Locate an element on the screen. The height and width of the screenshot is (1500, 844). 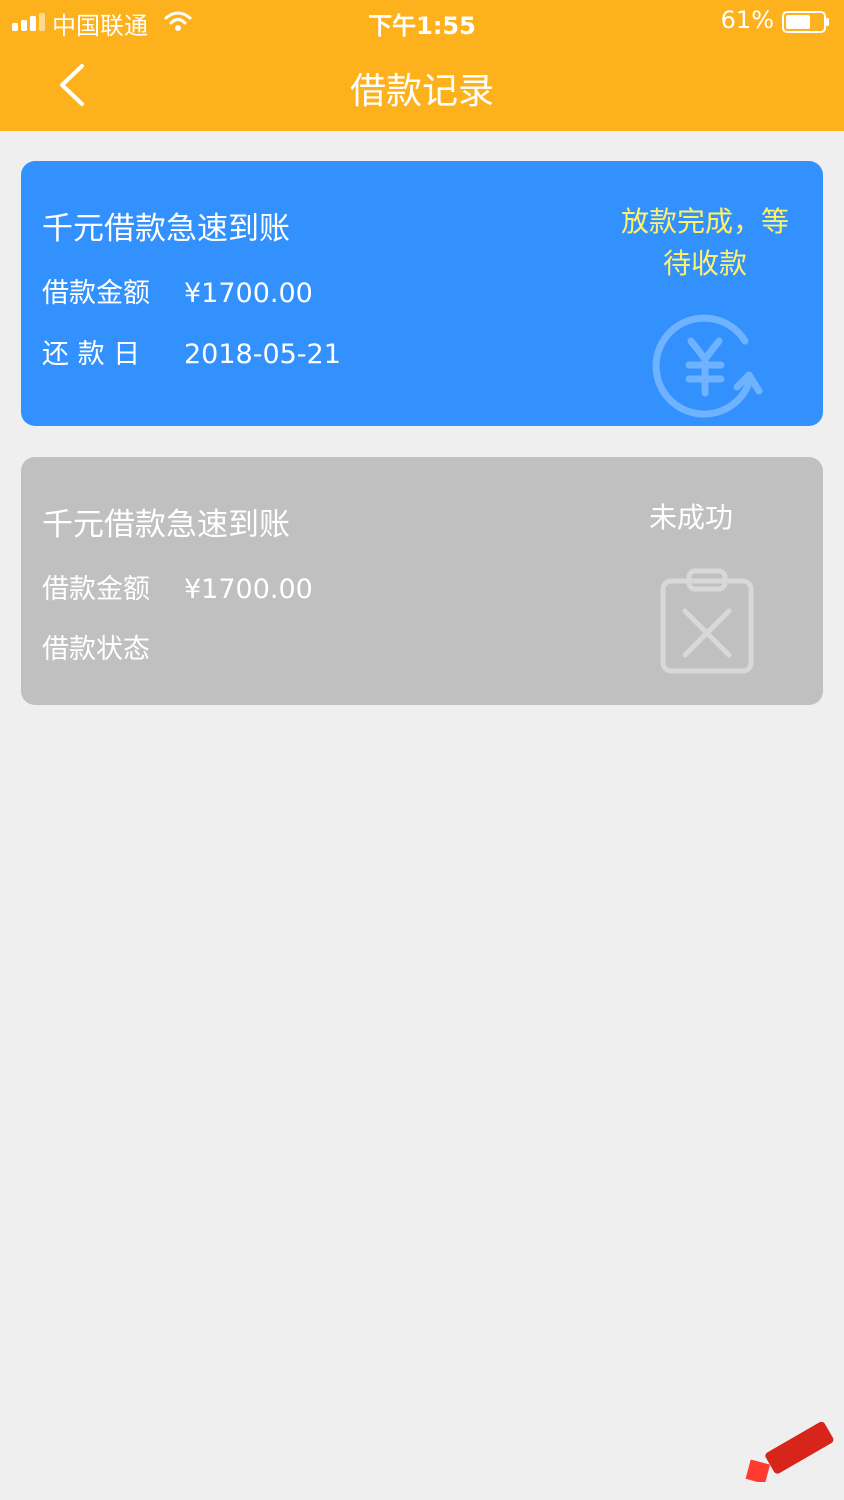
repayment-date-label: 还 款 日 is located at coordinates (91, 354).